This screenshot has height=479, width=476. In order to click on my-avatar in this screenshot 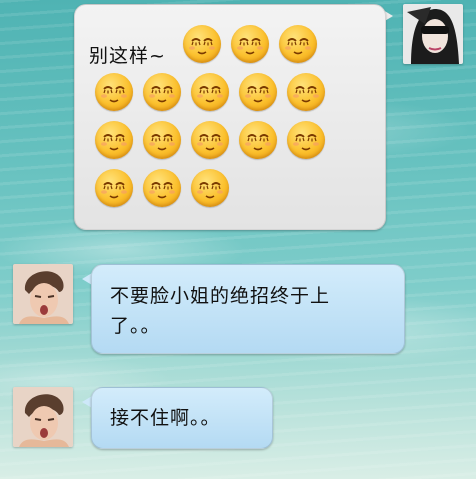, I will do `click(433, 34)`.